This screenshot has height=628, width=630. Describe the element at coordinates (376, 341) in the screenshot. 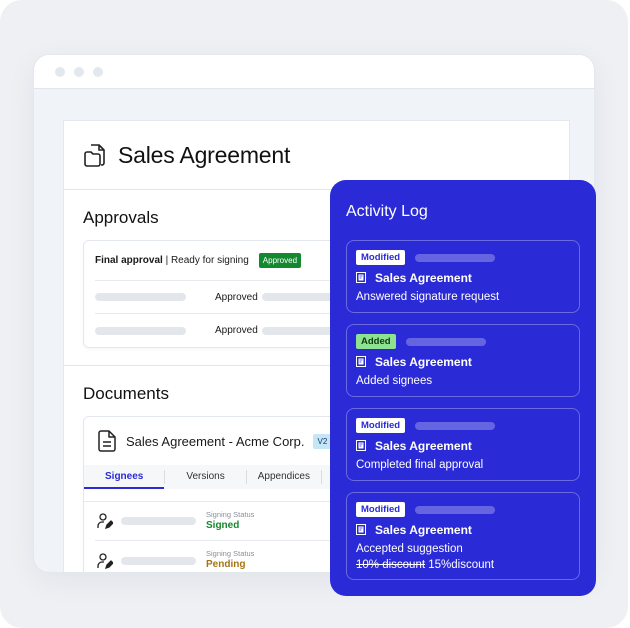

I see `added-tag: Added` at that location.